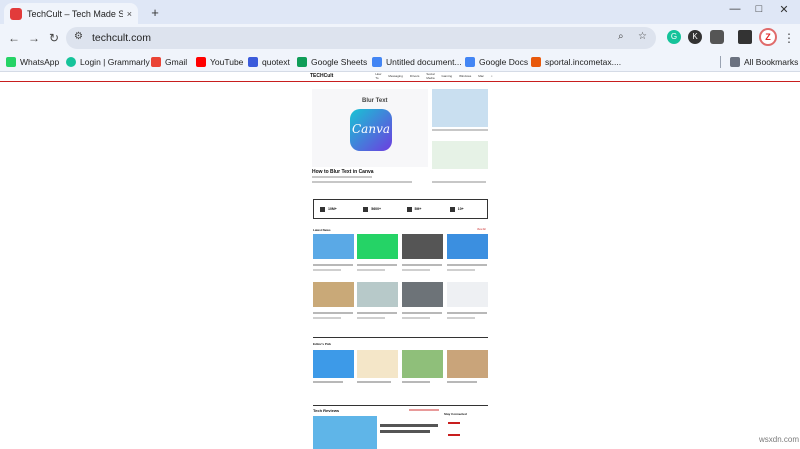 The height and width of the screenshot is (449, 800). What do you see at coordinates (34, 38) in the screenshot?
I see `forward-button: →` at bounding box center [34, 38].